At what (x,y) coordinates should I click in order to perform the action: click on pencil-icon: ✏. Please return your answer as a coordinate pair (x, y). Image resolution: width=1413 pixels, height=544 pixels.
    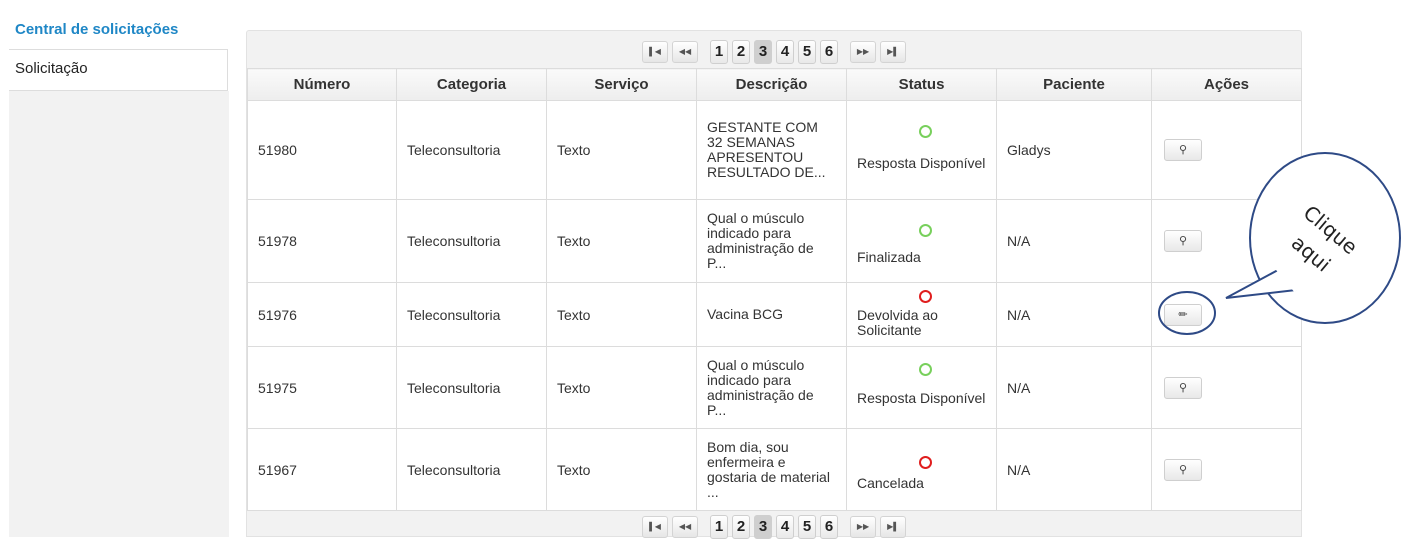
    Looking at the image, I should click on (1183, 314).